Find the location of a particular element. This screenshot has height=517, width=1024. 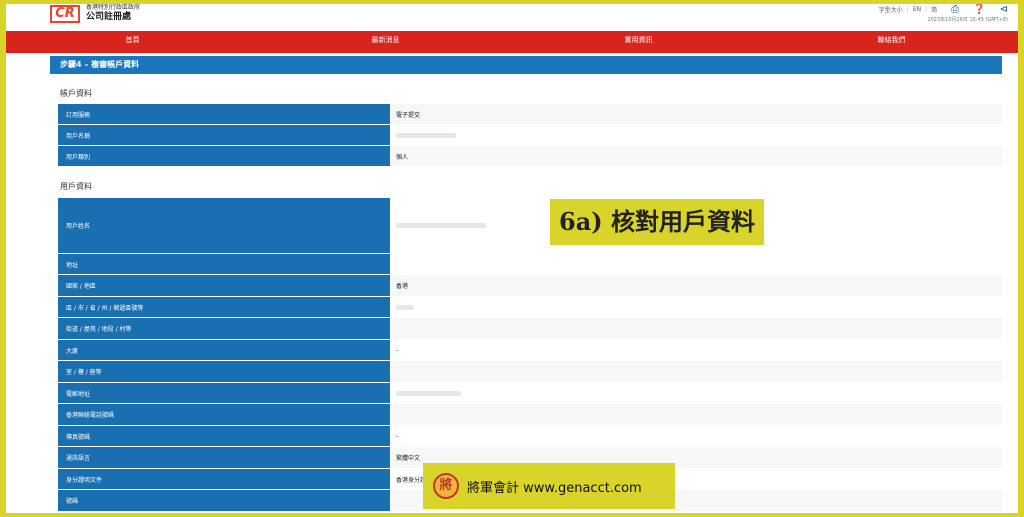

help-icon: ❓ is located at coordinates (979, 9).